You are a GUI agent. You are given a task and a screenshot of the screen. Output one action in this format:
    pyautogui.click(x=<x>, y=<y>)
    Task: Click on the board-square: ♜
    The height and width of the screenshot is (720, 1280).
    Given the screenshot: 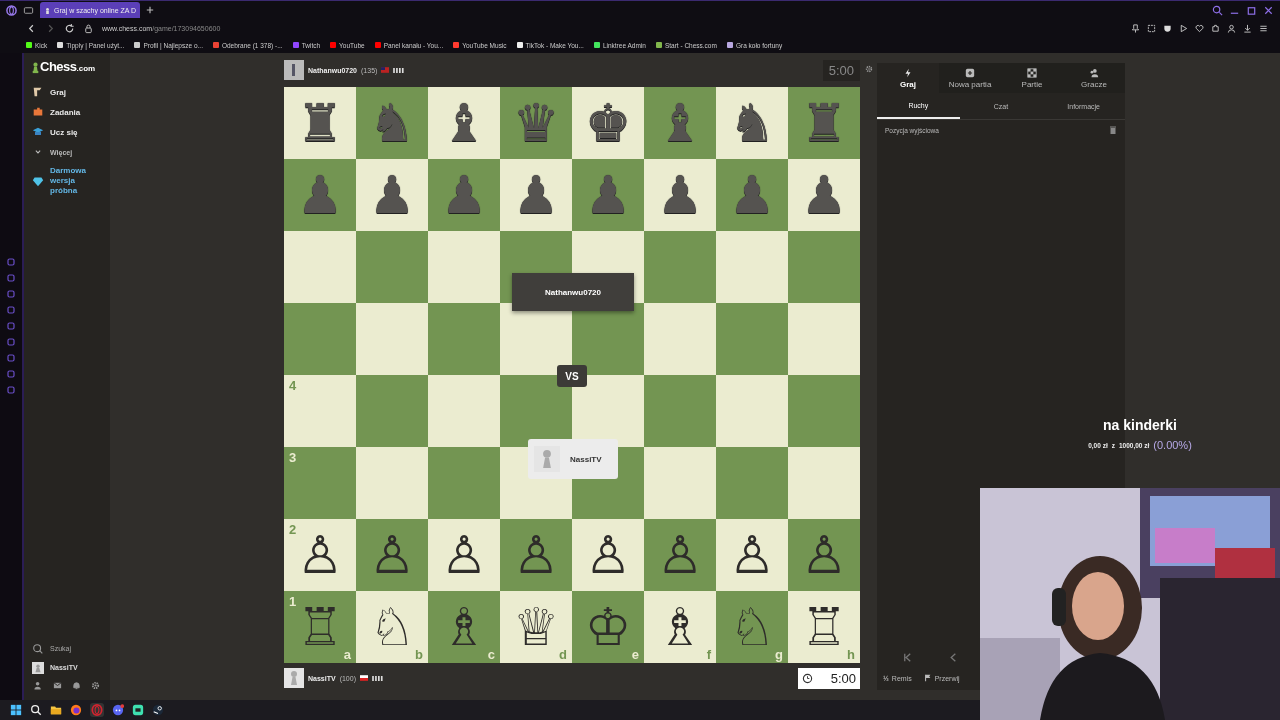 What is the action you would take?
    pyautogui.click(x=320, y=123)
    